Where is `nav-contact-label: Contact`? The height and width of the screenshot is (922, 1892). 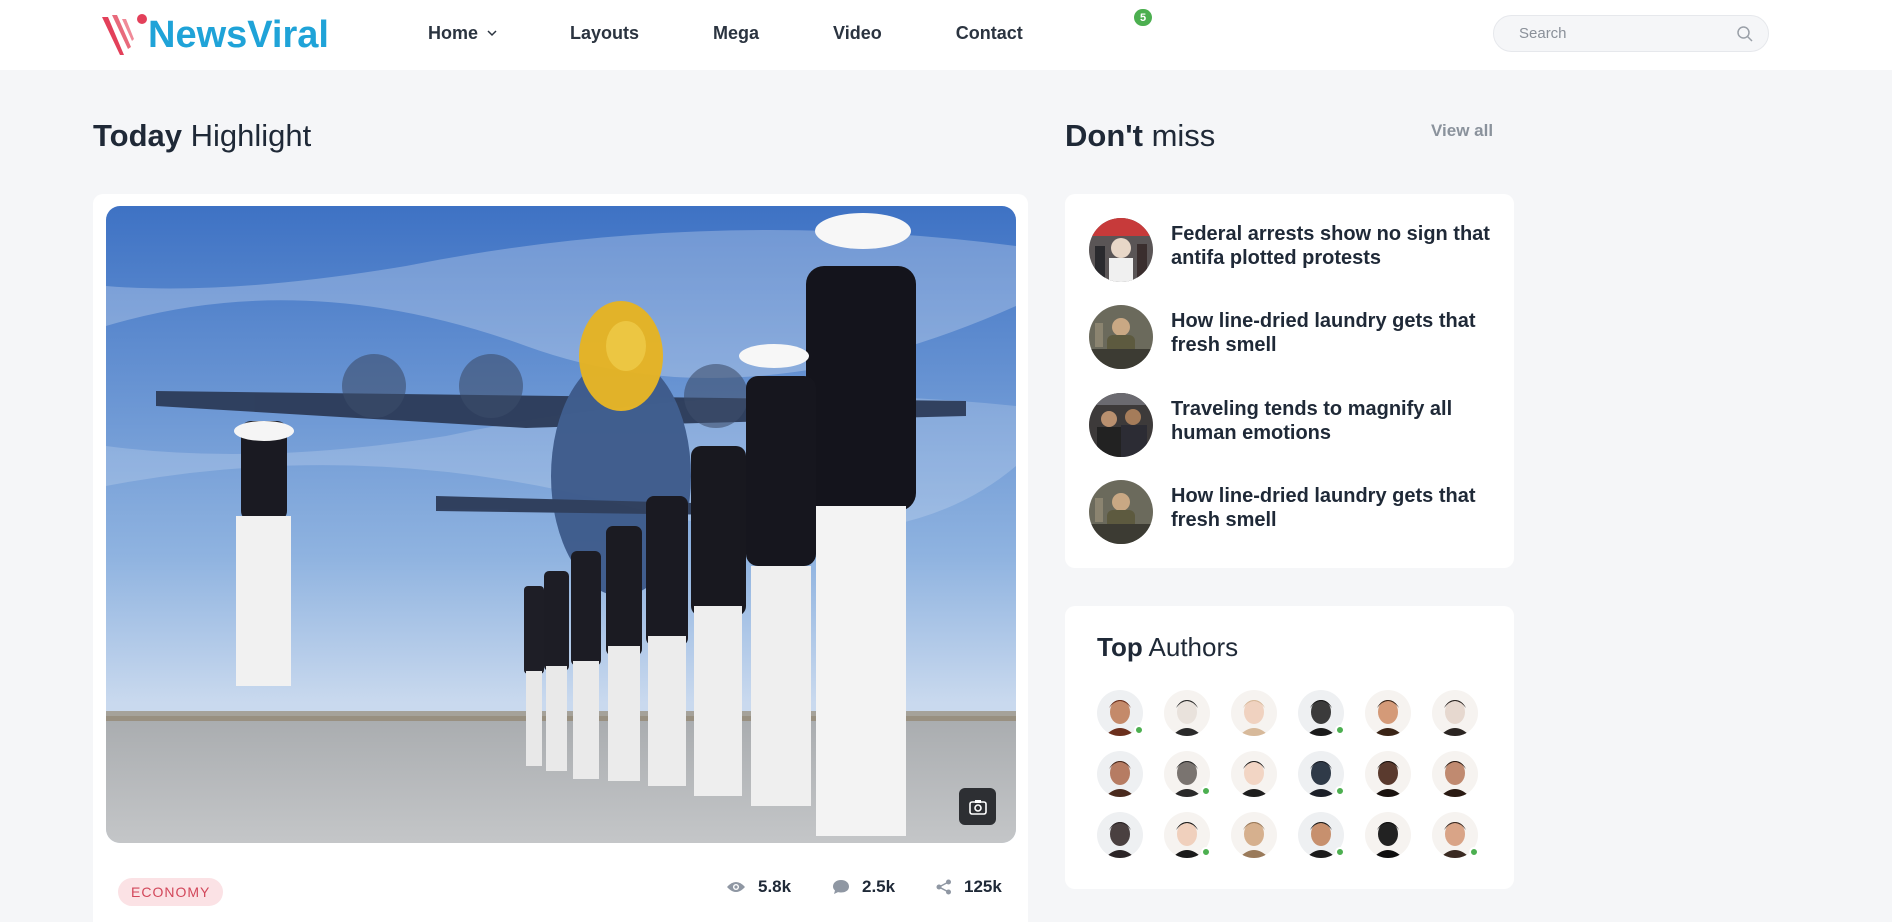
nav-contact-label: Contact is located at coordinates (989, 32).